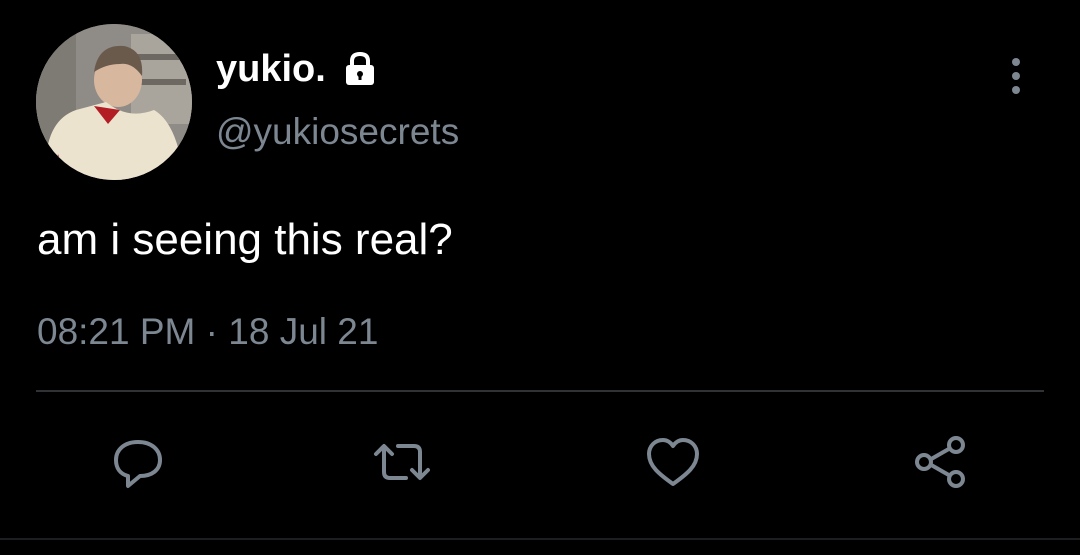 This screenshot has width=1080, height=555. I want to click on reply-button, so click(138, 462).